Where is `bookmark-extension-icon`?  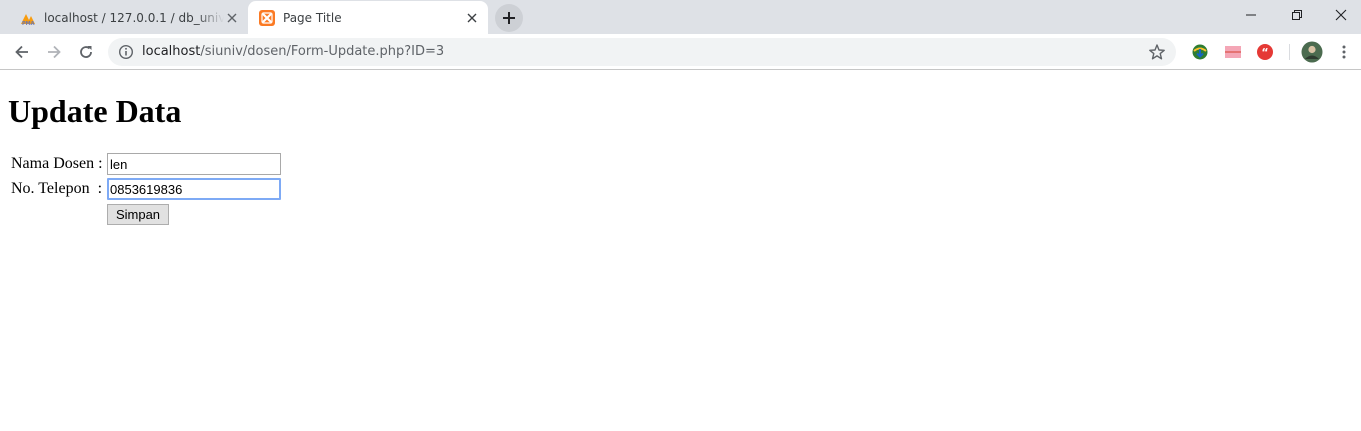
bookmark-extension-icon is located at coordinates (1233, 52).